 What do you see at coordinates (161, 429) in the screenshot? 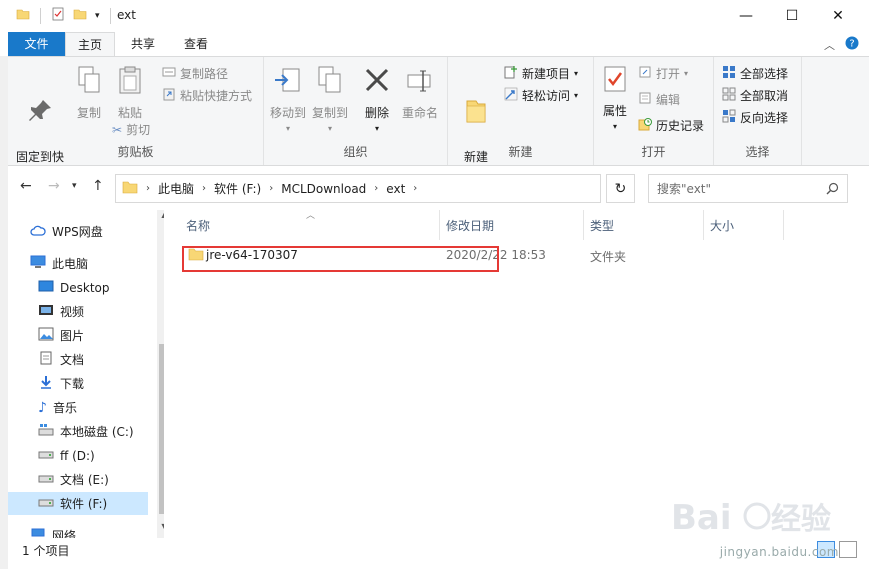
I see `scrollbar-thumb` at bounding box center [161, 429].